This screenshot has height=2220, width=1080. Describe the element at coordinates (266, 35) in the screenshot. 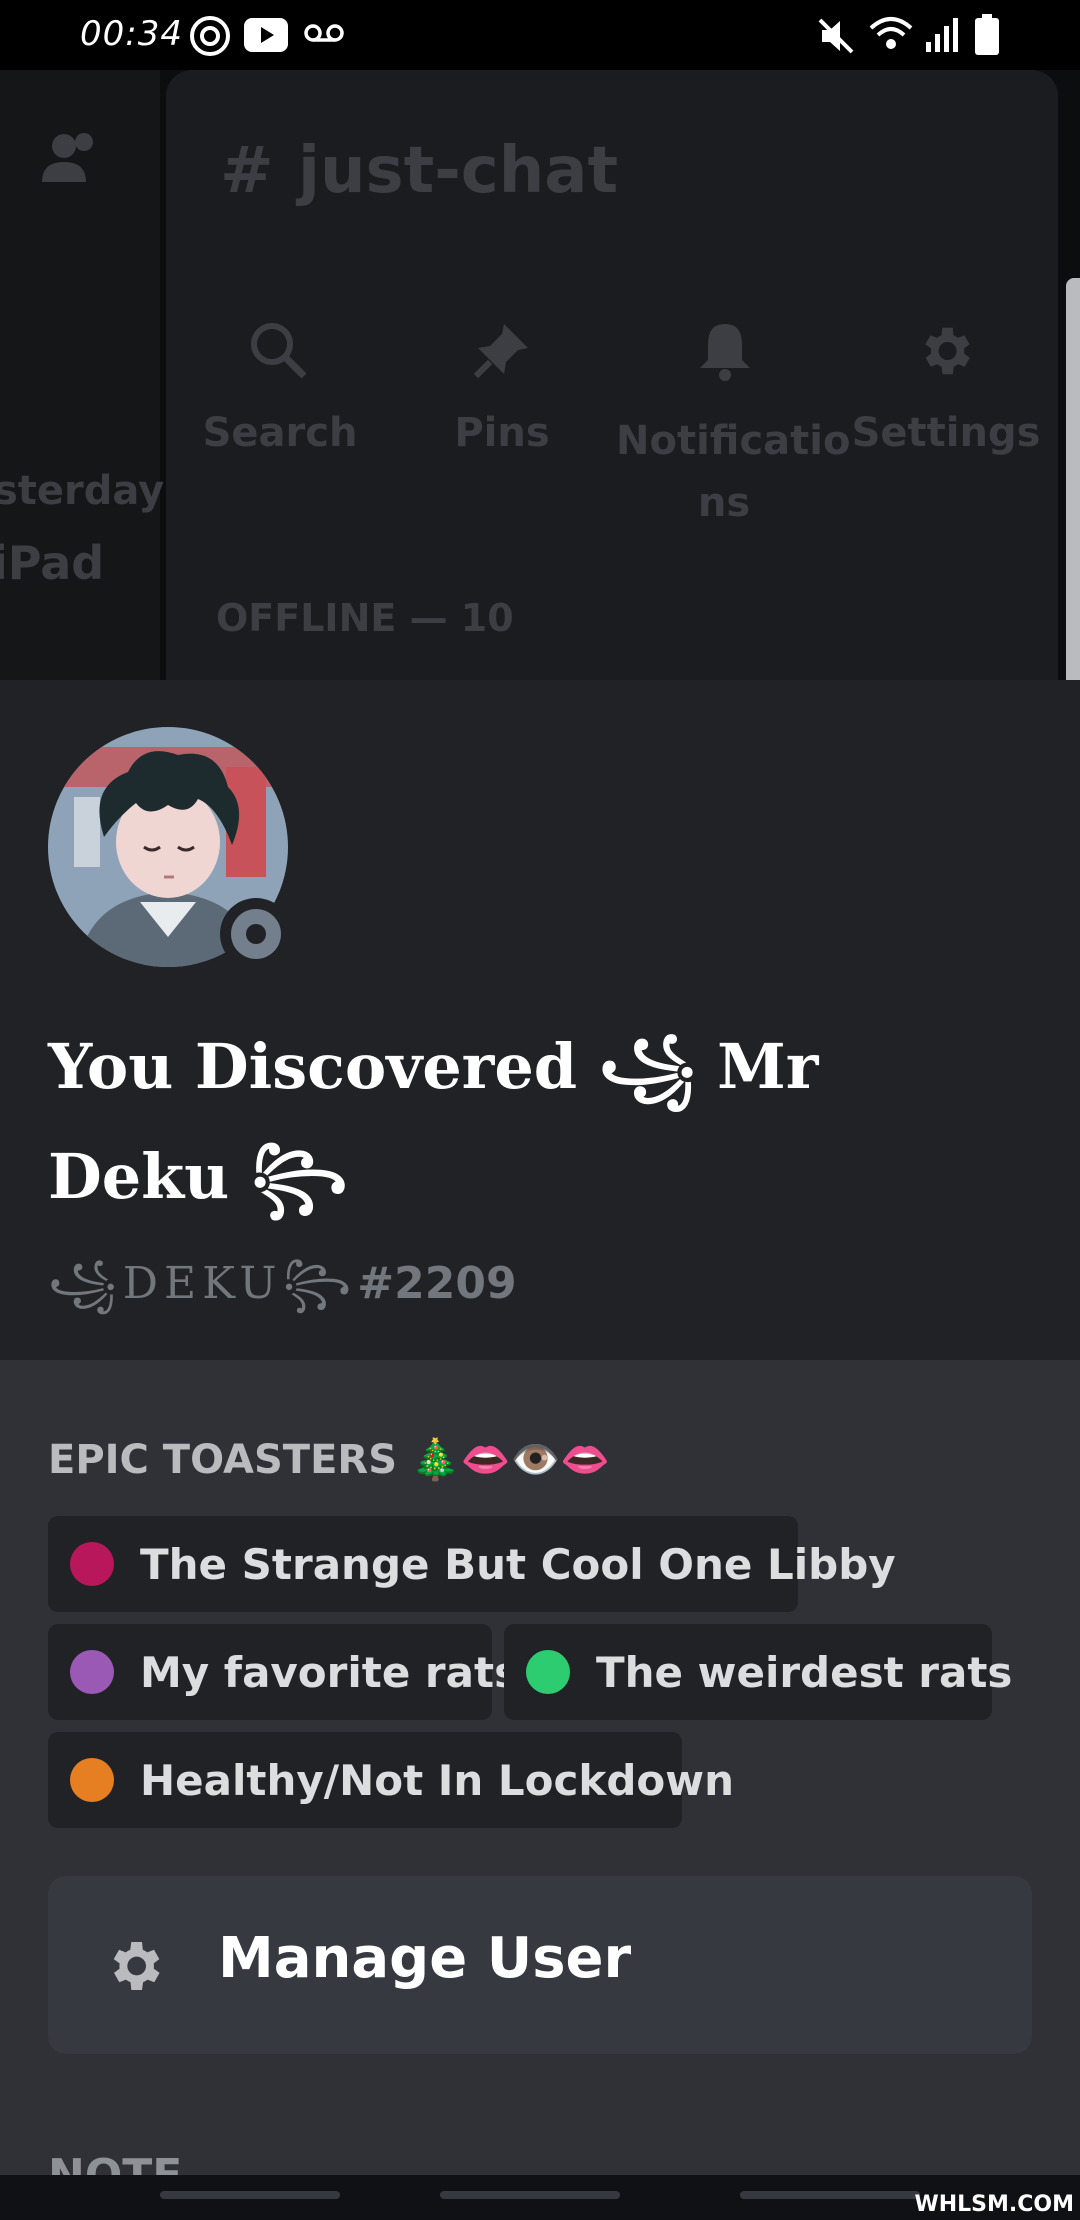

I see `youtube-icon` at that location.